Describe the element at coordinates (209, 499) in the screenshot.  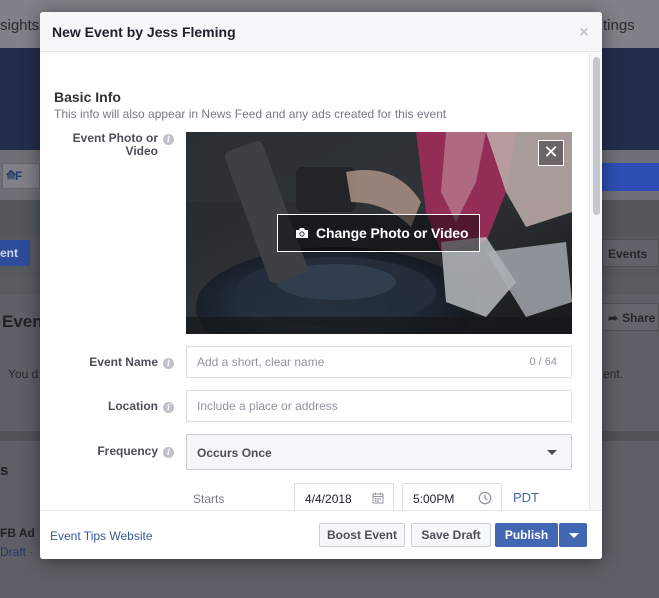
I see `starts-label: Starts` at that location.